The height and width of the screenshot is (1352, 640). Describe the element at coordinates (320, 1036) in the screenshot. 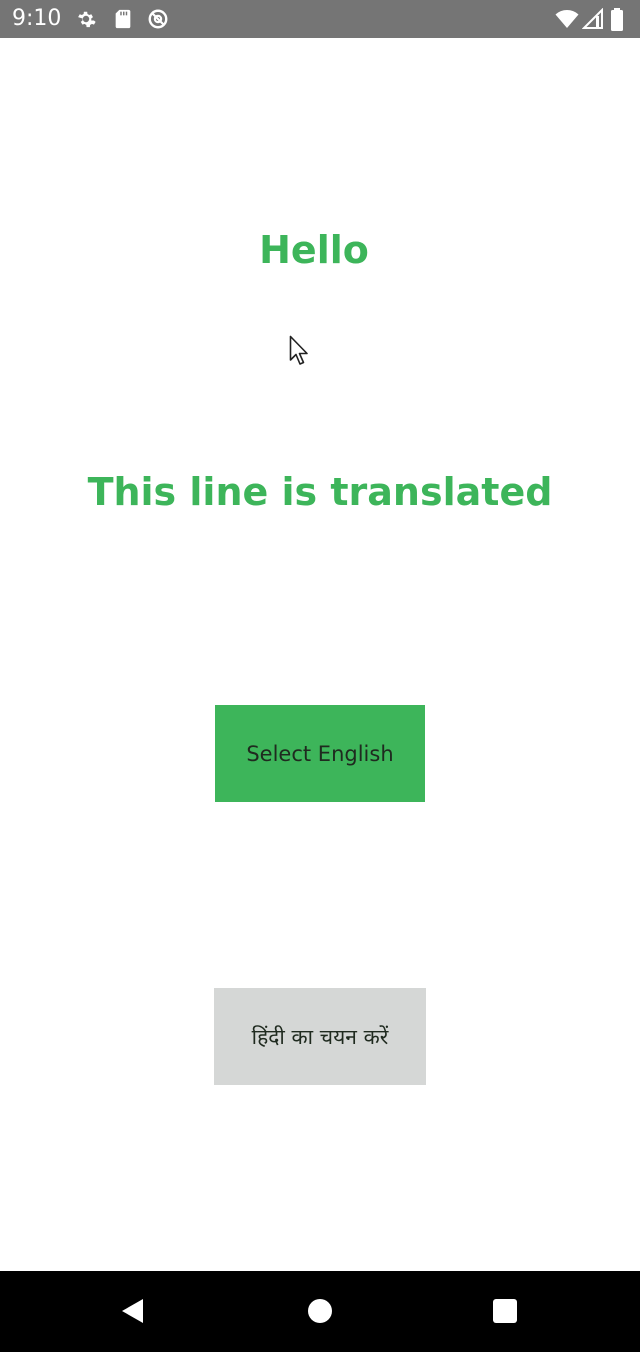

I see `select-hindi-button: हिंदी का चयन करें` at that location.